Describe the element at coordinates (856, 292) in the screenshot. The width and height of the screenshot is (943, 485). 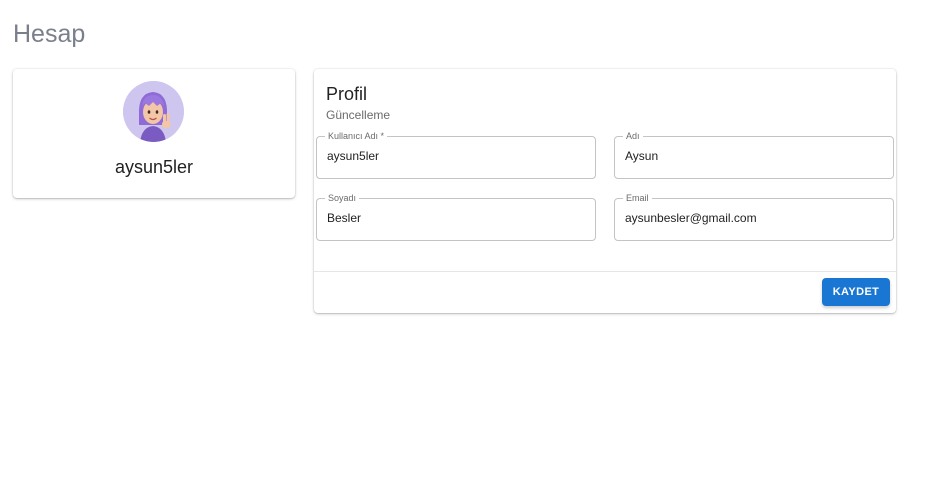
I see `save-button: KAYDET` at that location.